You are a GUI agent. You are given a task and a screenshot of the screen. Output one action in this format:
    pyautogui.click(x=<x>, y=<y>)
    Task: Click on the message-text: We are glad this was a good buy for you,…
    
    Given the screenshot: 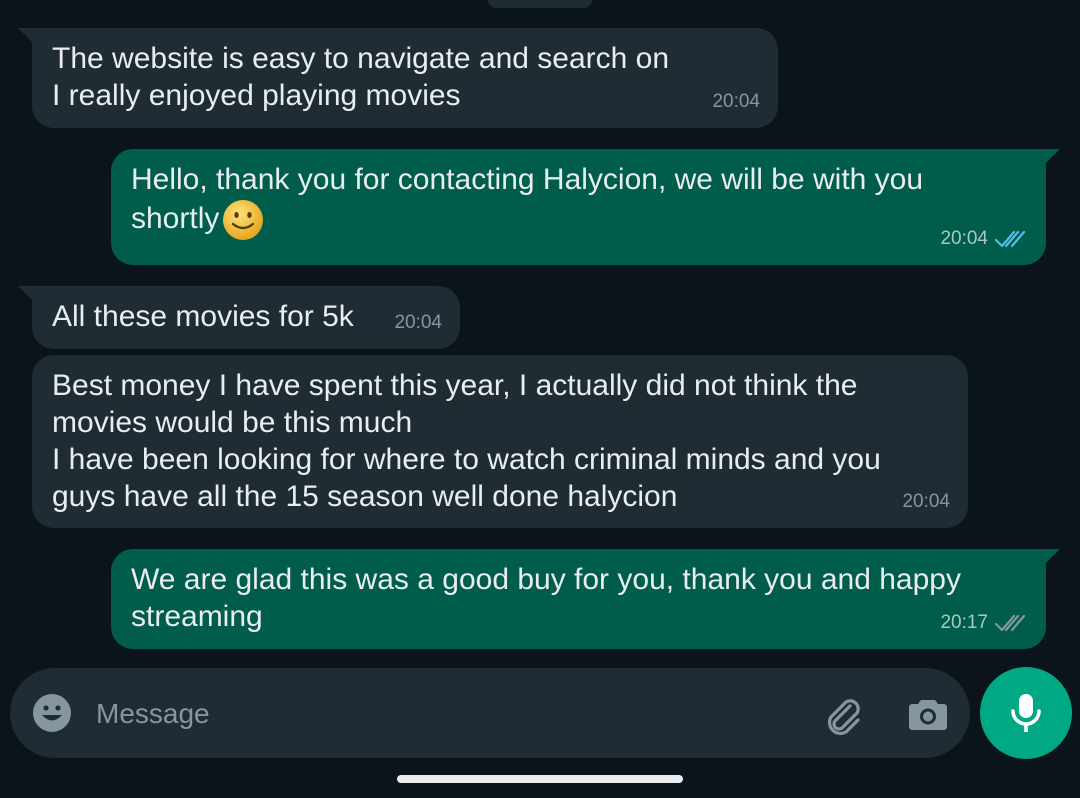 What is the action you would take?
    pyautogui.click(x=546, y=598)
    